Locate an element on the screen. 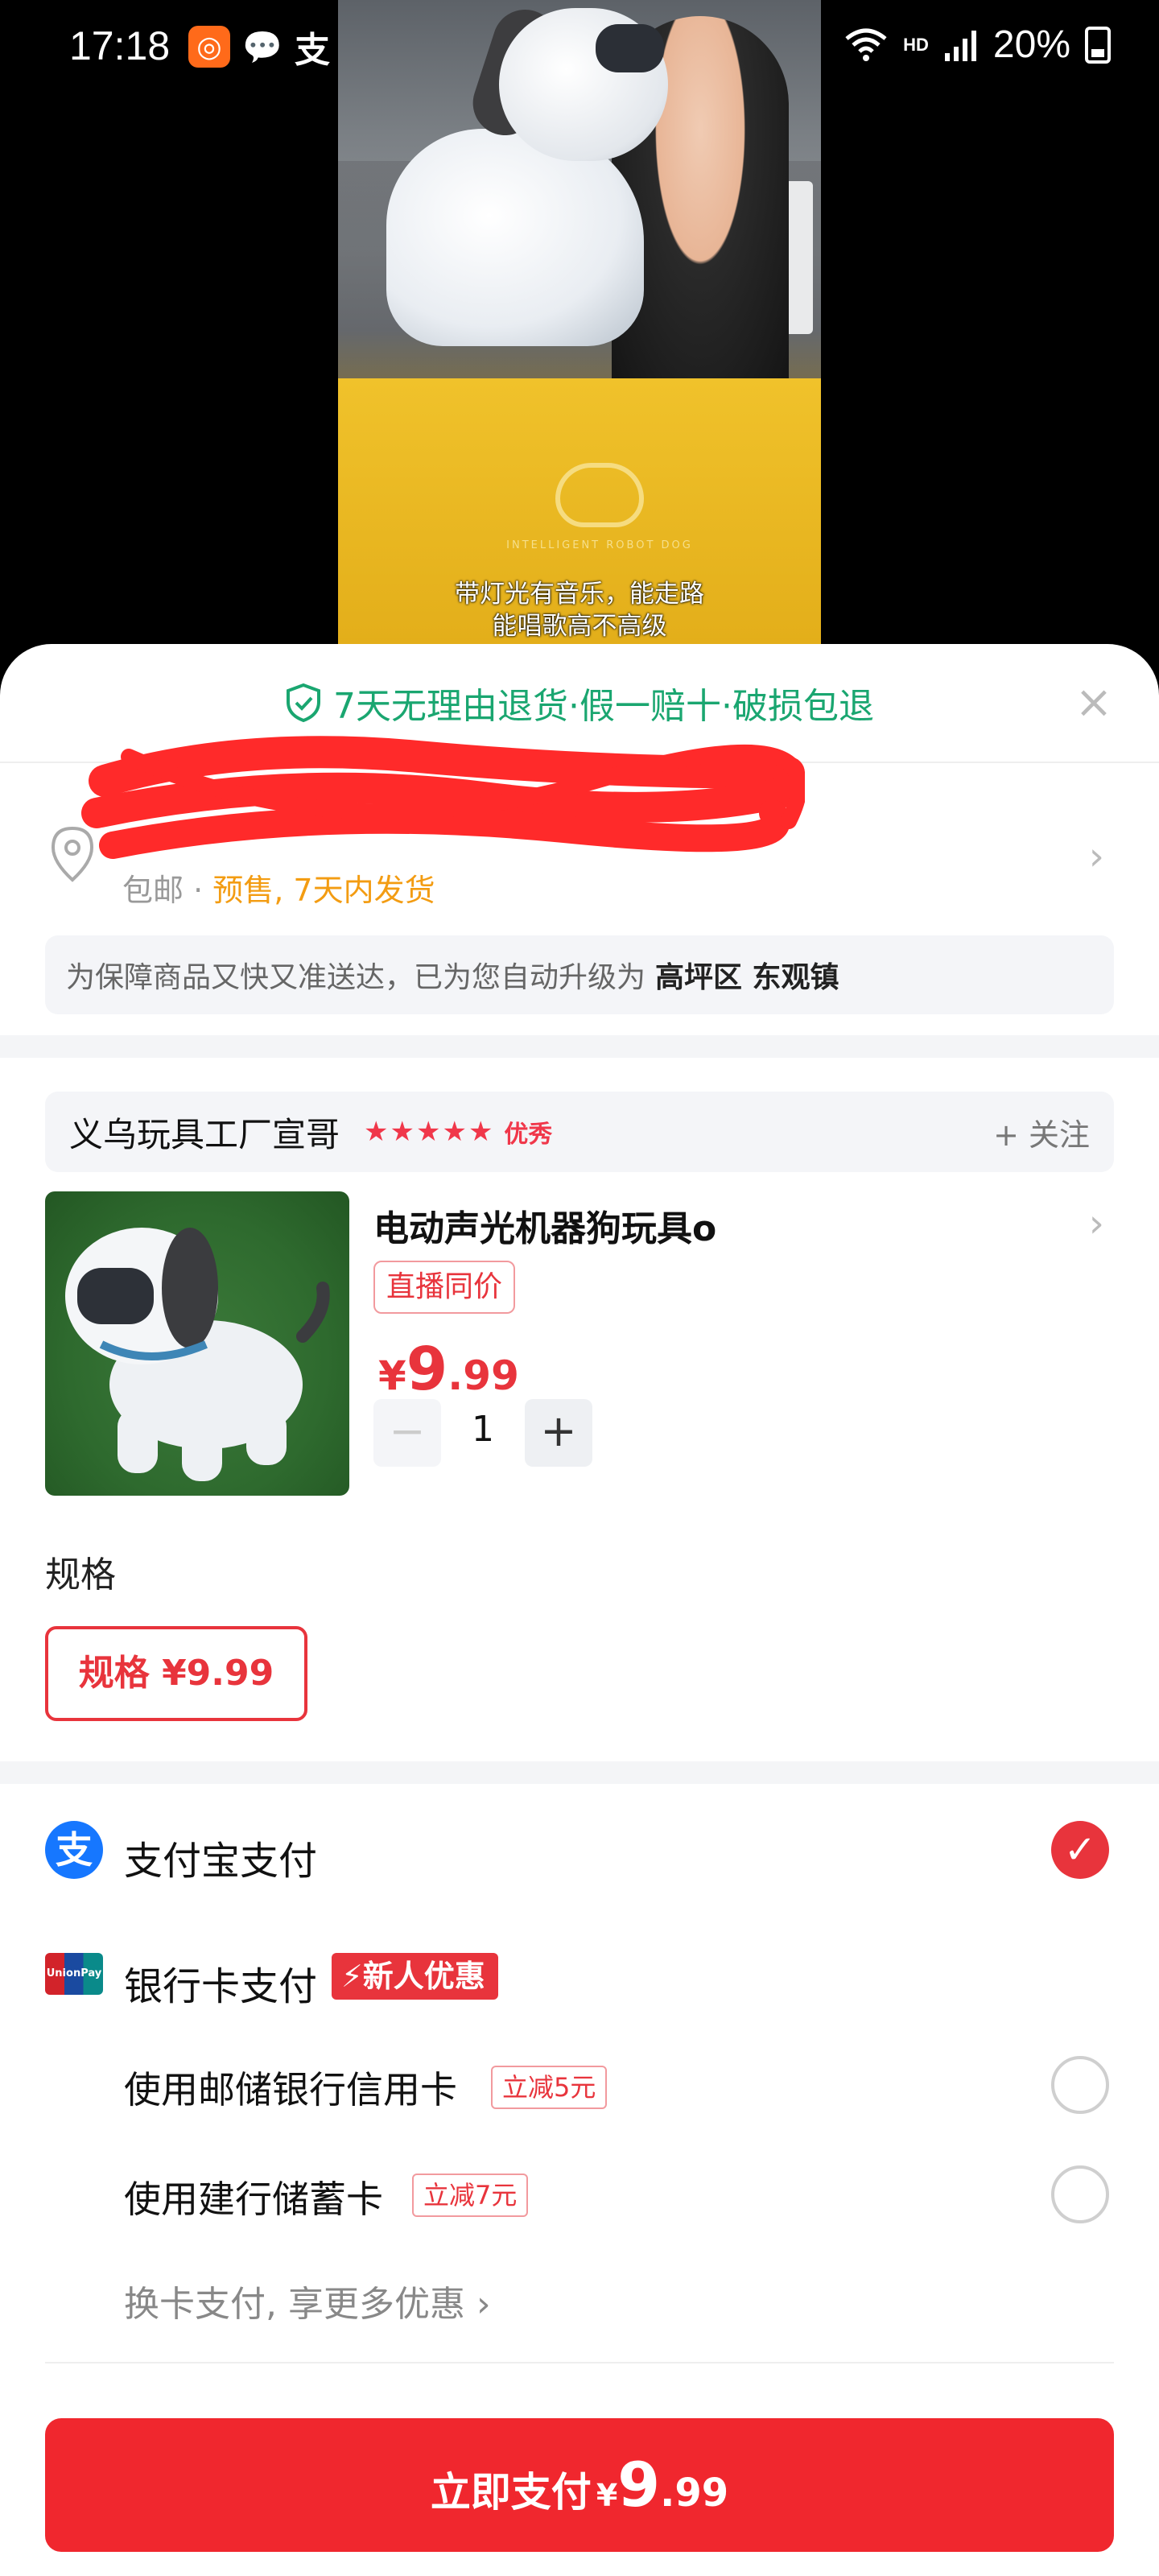 The width and height of the screenshot is (1159, 2576). subtitle-line-2: 能唱歌高不高级 is located at coordinates (579, 626).